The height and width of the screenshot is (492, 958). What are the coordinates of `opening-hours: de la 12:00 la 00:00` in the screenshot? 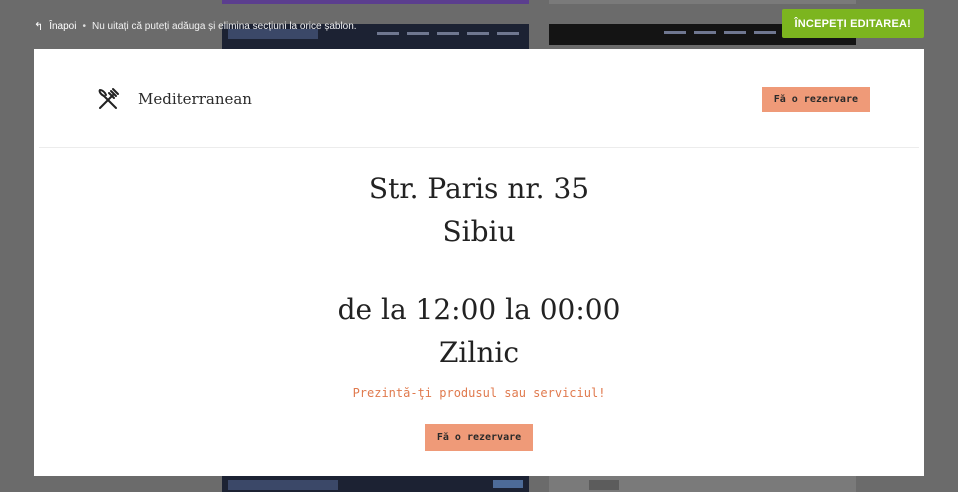 It's located at (479, 309).